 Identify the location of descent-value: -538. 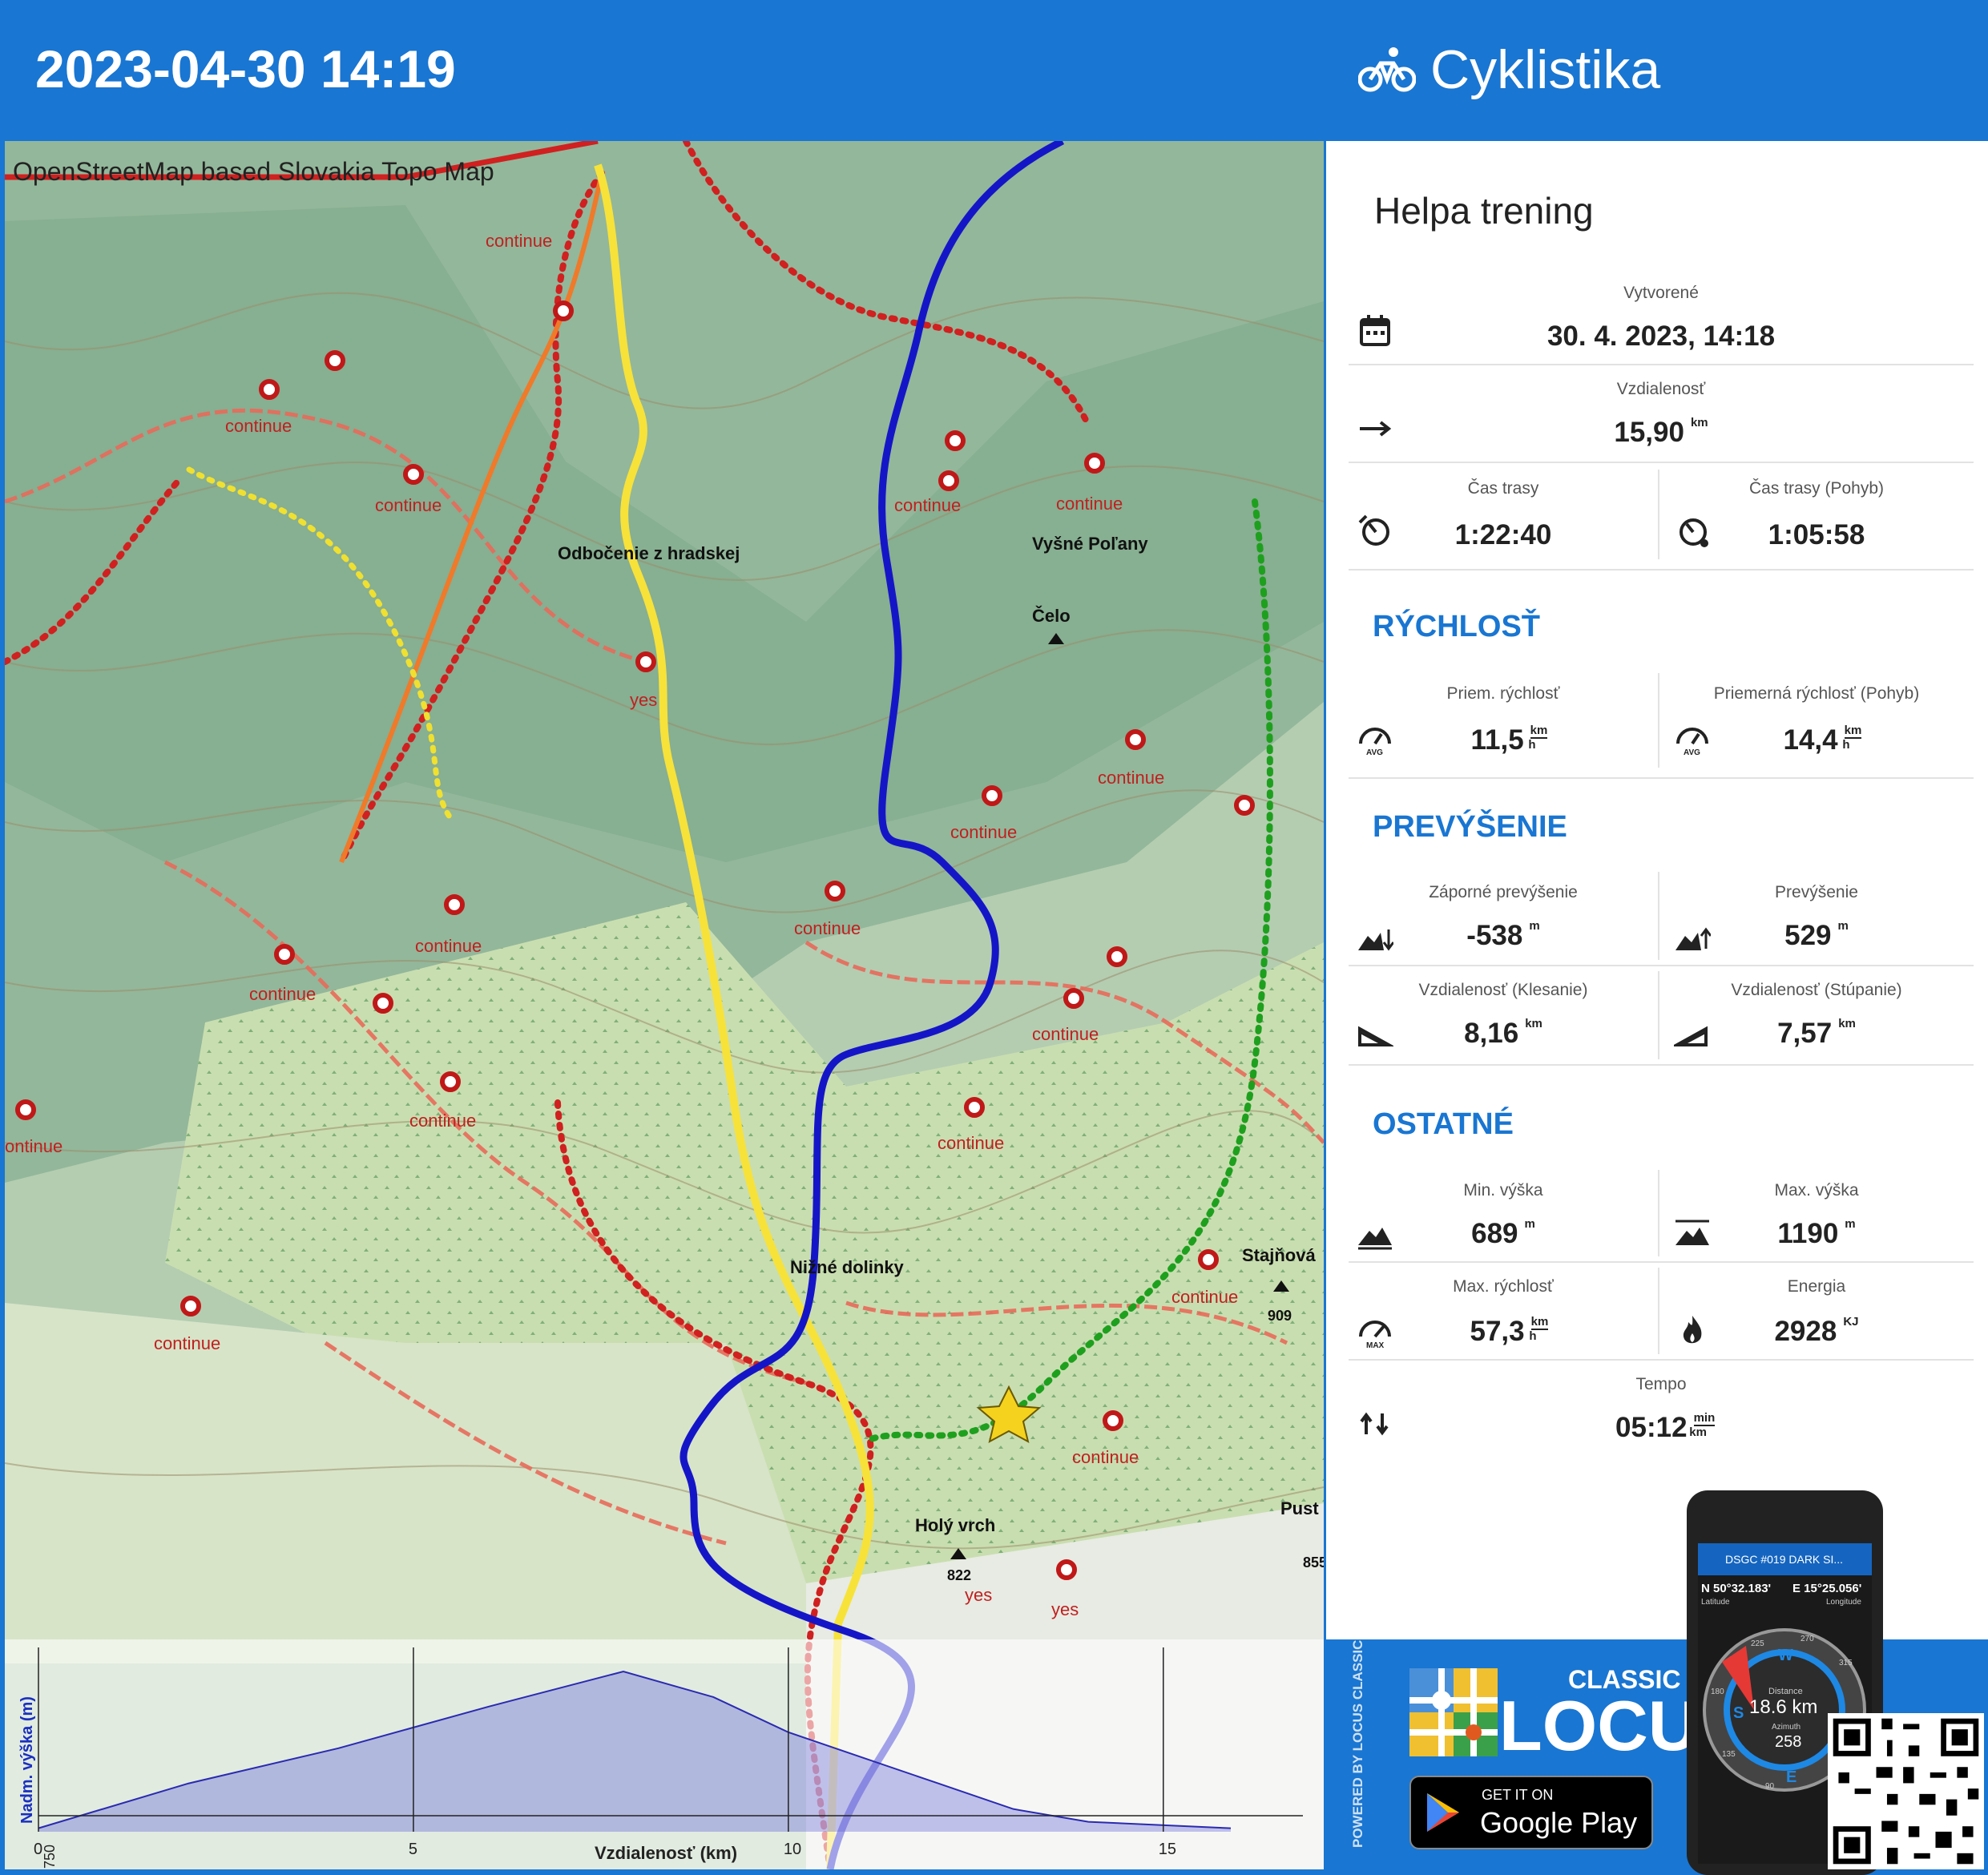
(1494, 935).